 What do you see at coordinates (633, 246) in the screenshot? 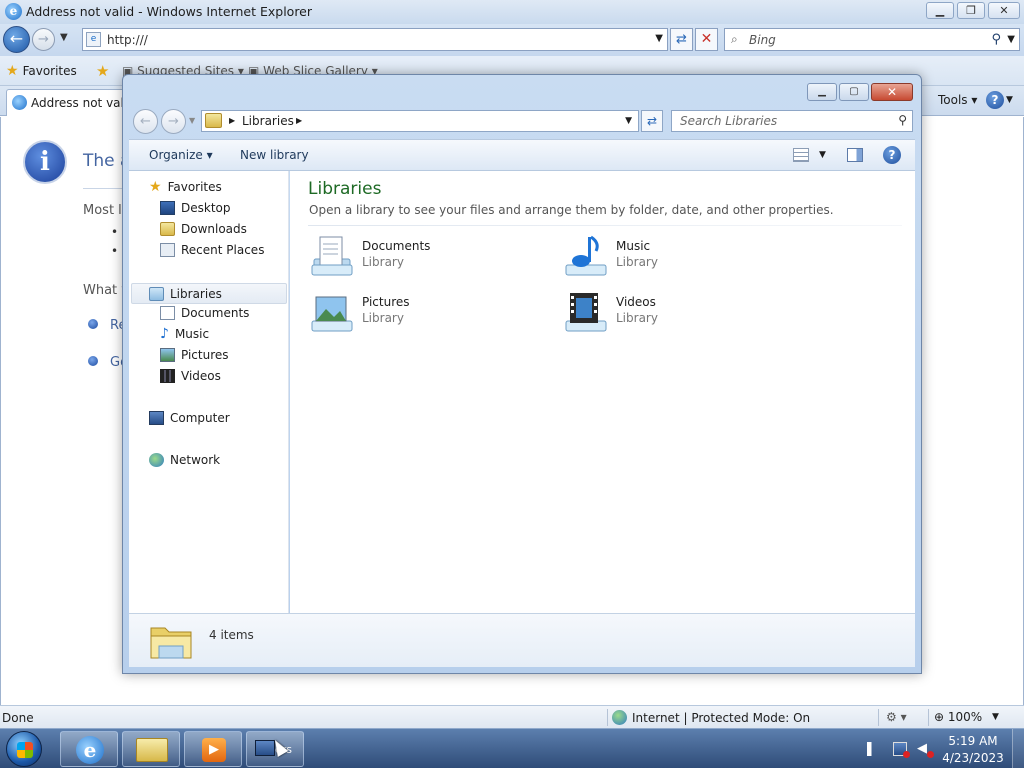
I see `library-name: Music` at bounding box center [633, 246].